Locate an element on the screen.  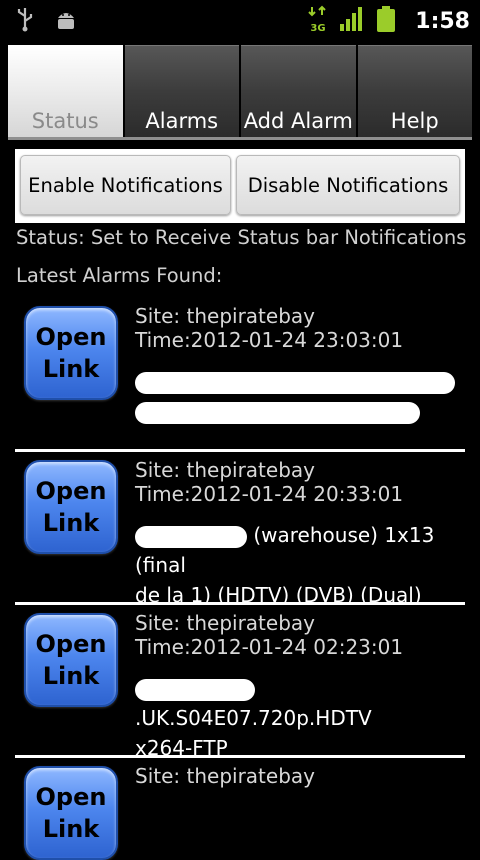
status-bar: 3G 1:58 is located at coordinates (240, 19).